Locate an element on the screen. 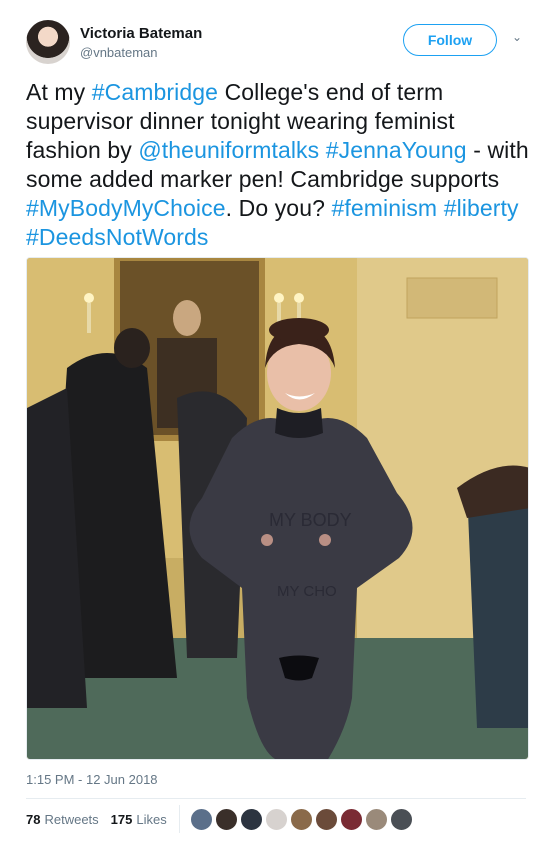 The image size is (555, 847). liker-avatars is located at coordinates (301, 819).